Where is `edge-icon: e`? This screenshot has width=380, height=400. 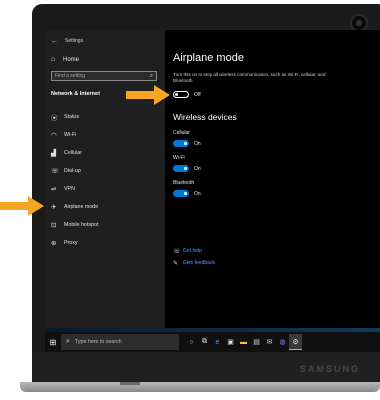 edge-icon: e is located at coordinates (217, 342).